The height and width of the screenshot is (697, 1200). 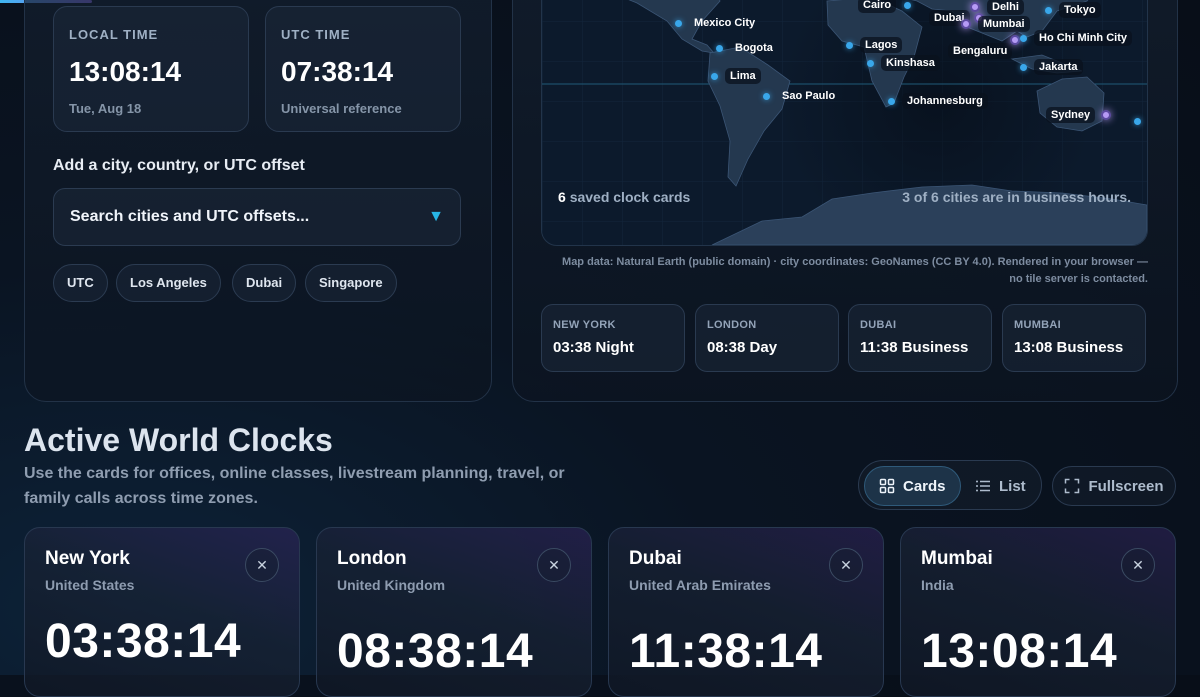 What do you see at coordinates (178, 440) in the screenshot?
I see `section-title: Active World Clocks` at bounding box center [178, 440].